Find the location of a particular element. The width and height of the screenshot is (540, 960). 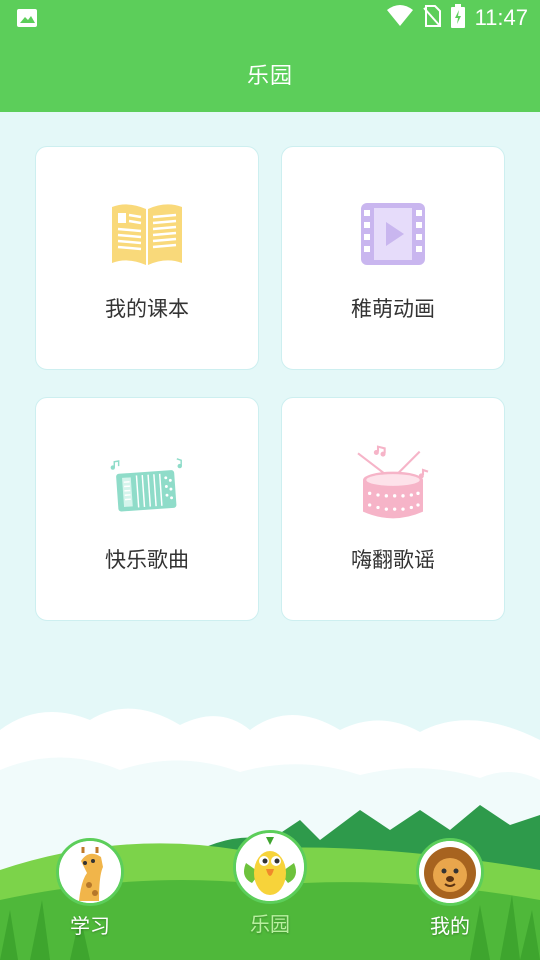

card-cute-animation: 稚萌动画 is located at coordinates (393, 258).